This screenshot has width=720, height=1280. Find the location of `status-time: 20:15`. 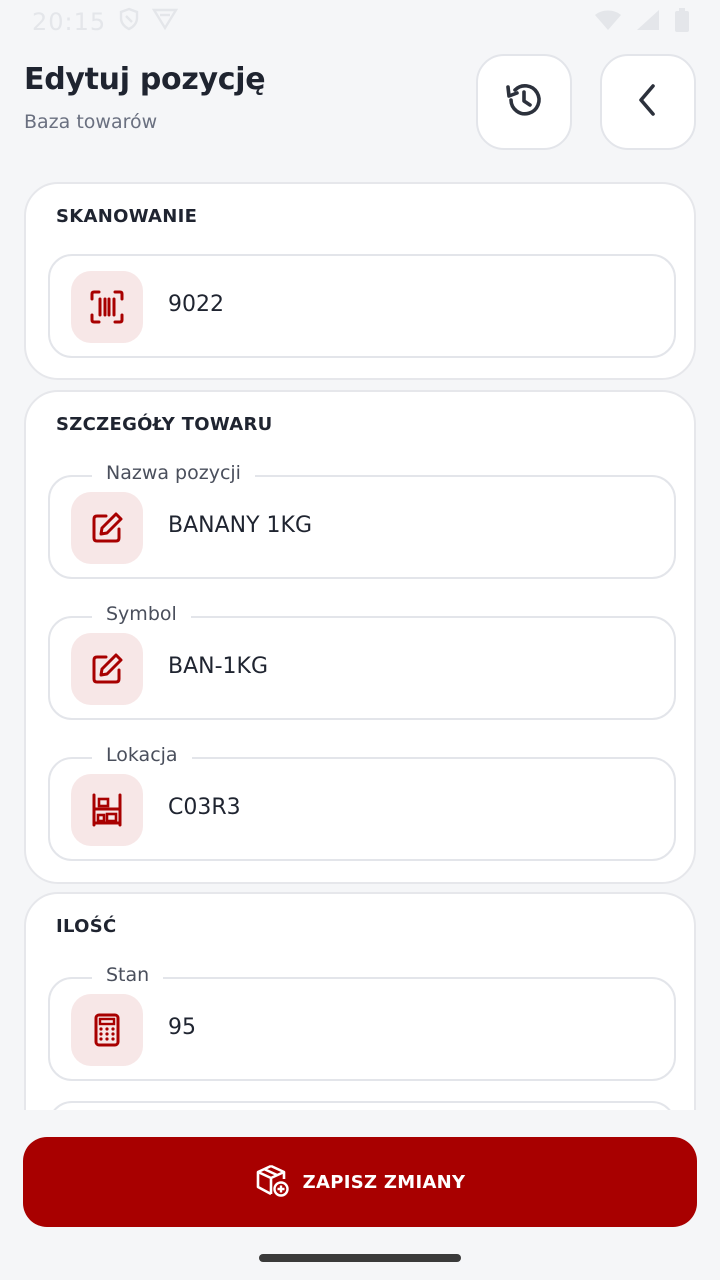

status-time: 20:15 is located at coordinates (69, 22).